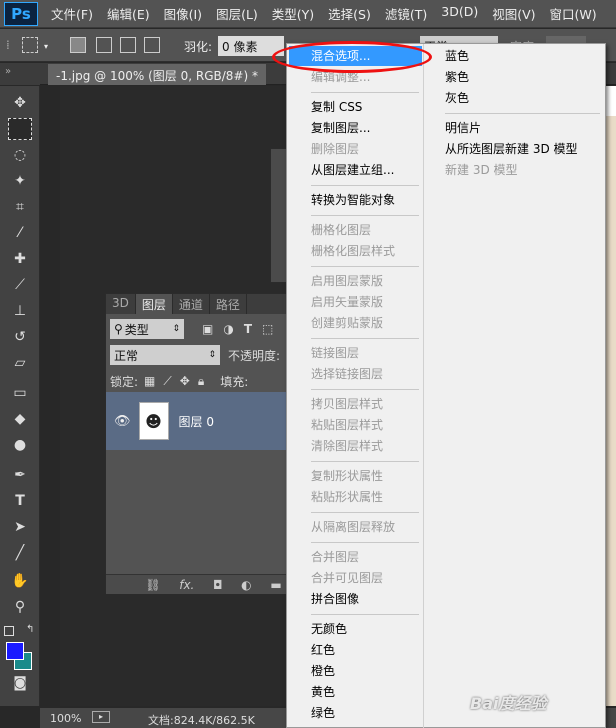  What do you see at coordinates (20, 607) in the screenshot?
I see `zoom-tool-icon: ⚲` at bounding box center [20, 607].